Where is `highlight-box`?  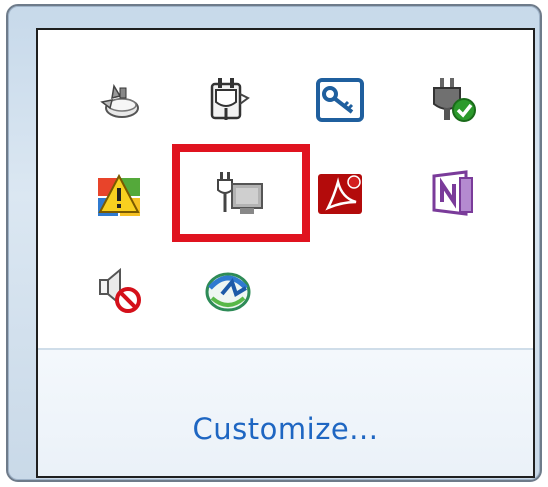
highlight-box is located at coordinates (241, 193).